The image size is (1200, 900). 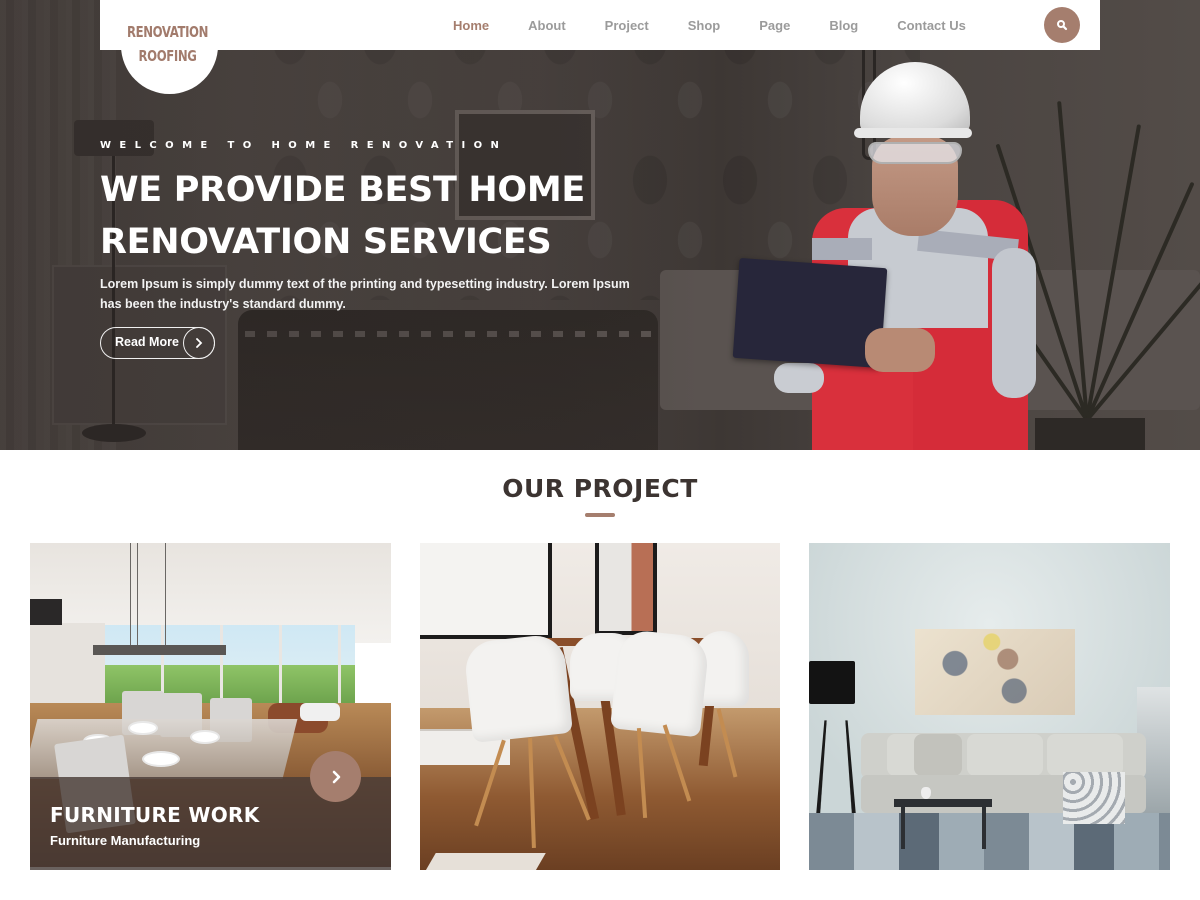 I want to click on read-more-button: Read More, so click(x=157, y=342).